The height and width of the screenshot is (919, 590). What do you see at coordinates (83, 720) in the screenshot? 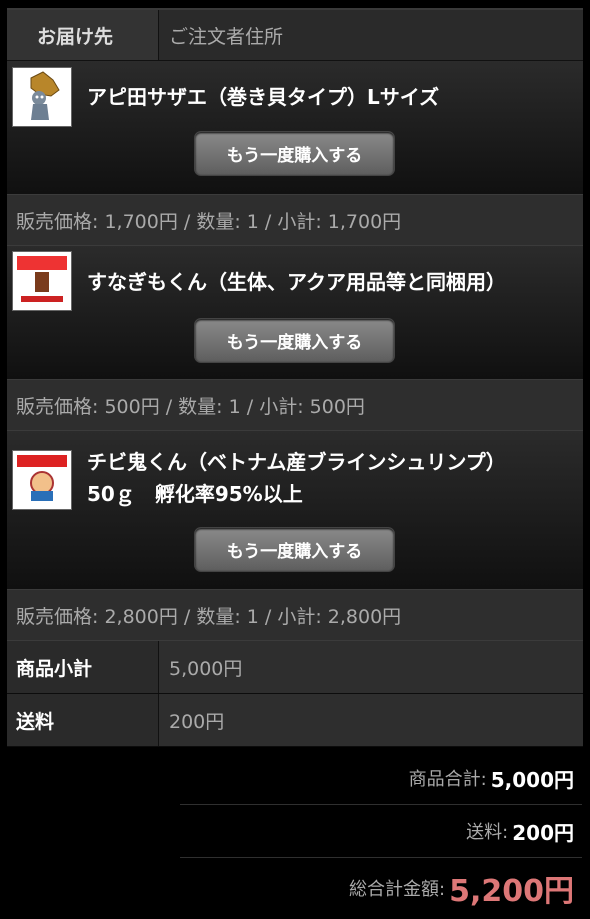
I see `shipping-label: 送料` at bounding box center [83, 720].